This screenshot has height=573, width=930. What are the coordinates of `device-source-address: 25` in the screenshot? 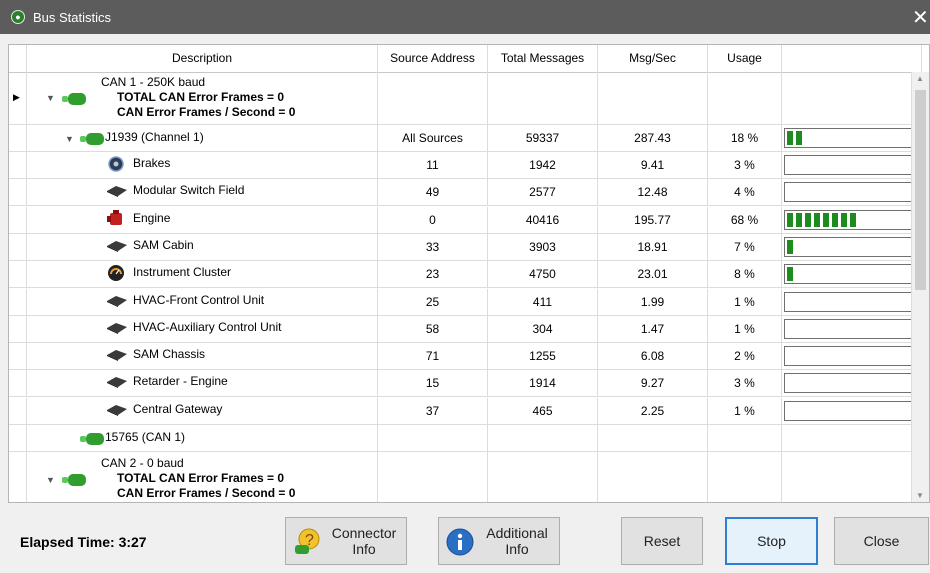 It's located at (432, 302).